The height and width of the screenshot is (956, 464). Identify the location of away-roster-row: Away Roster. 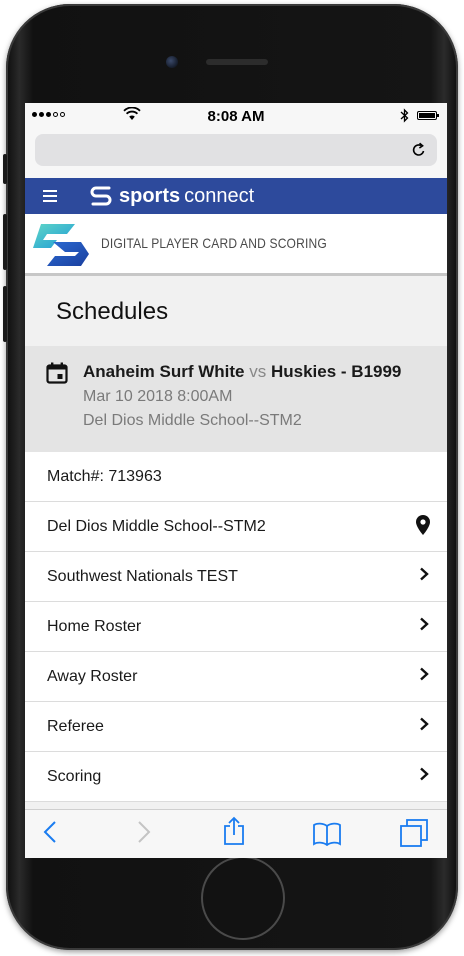
(236, 677).